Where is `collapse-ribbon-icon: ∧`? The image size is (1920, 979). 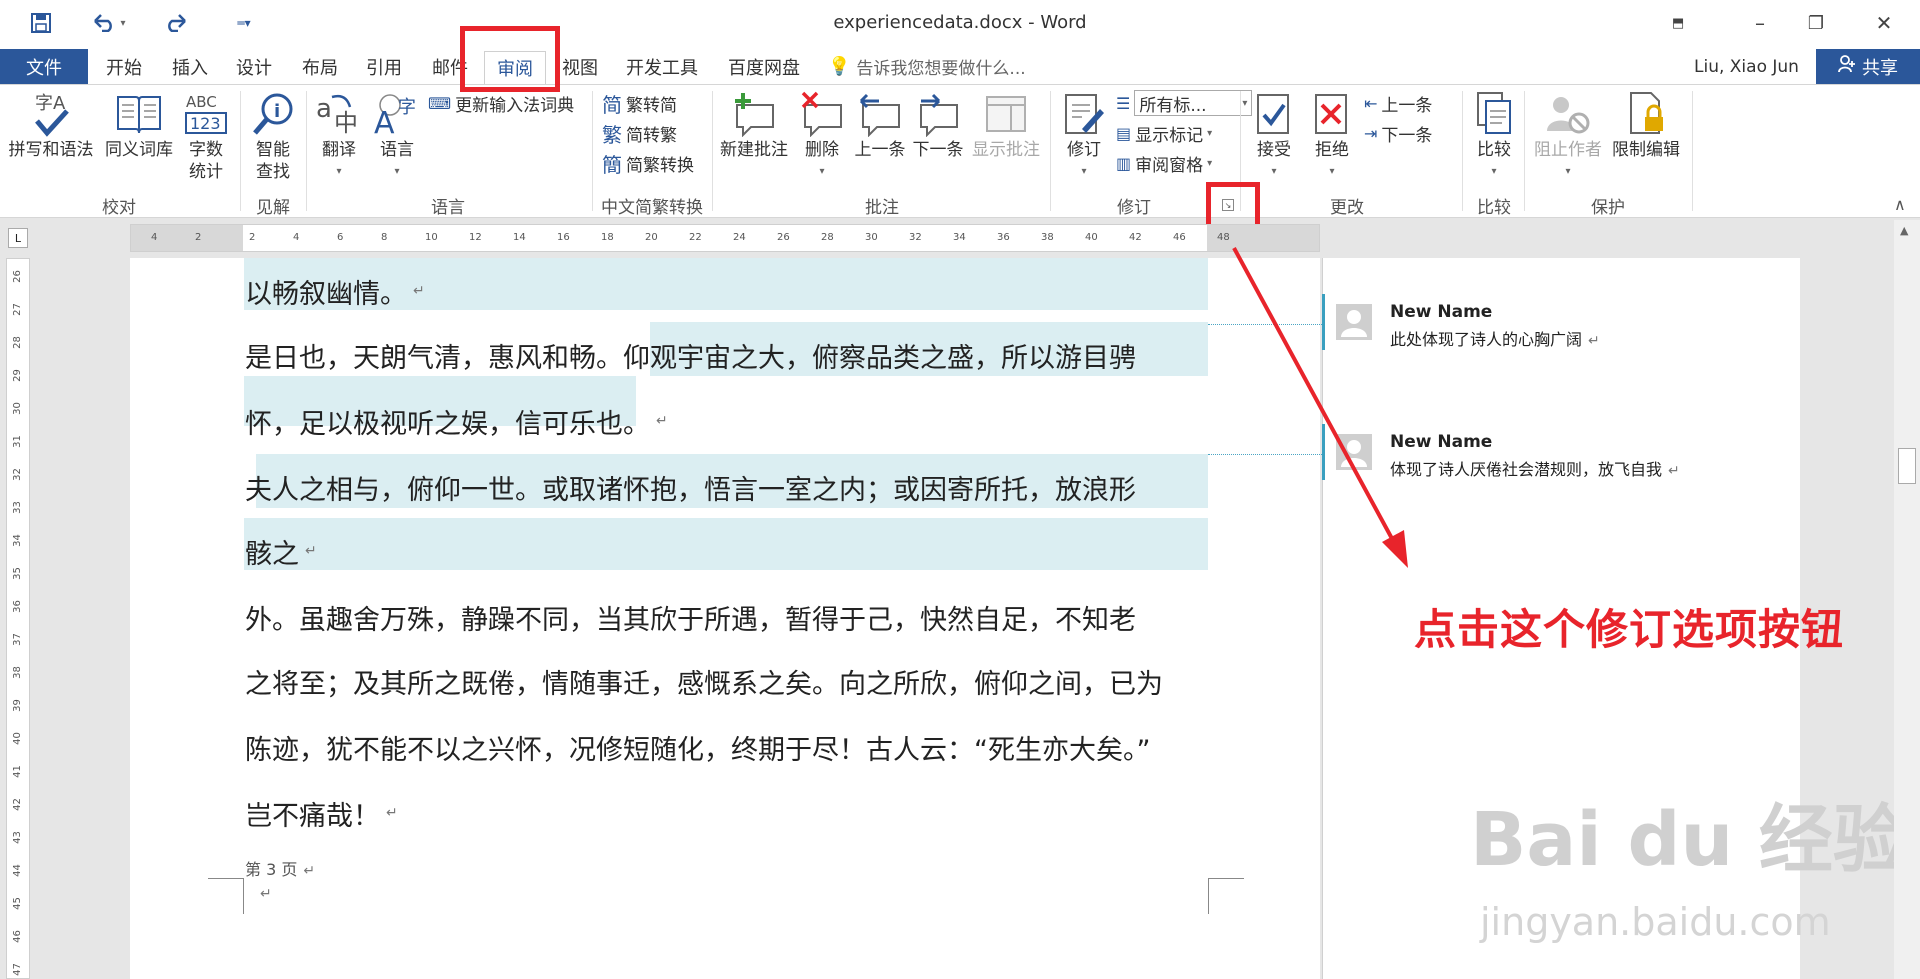 collapse-ribbon-icon: ∧ is located at coordinates (1900, 204).